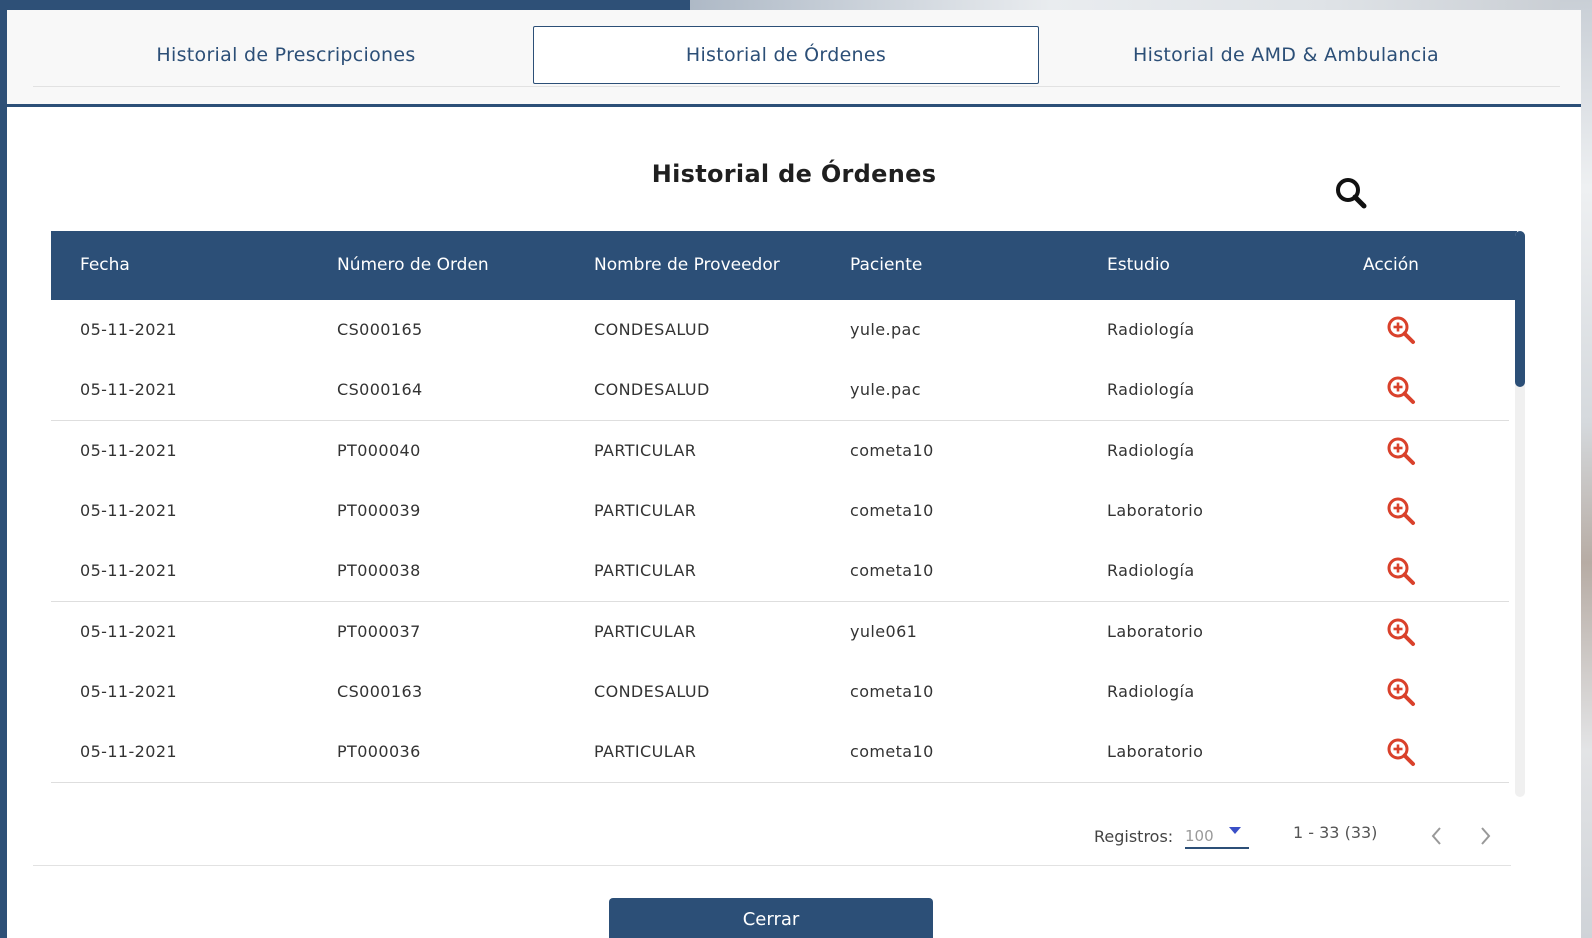 The image size is (1592, 938). I want to click on tab-amd-ambulance: Historial de AMD & Ambulancia, so click(1286, 55).